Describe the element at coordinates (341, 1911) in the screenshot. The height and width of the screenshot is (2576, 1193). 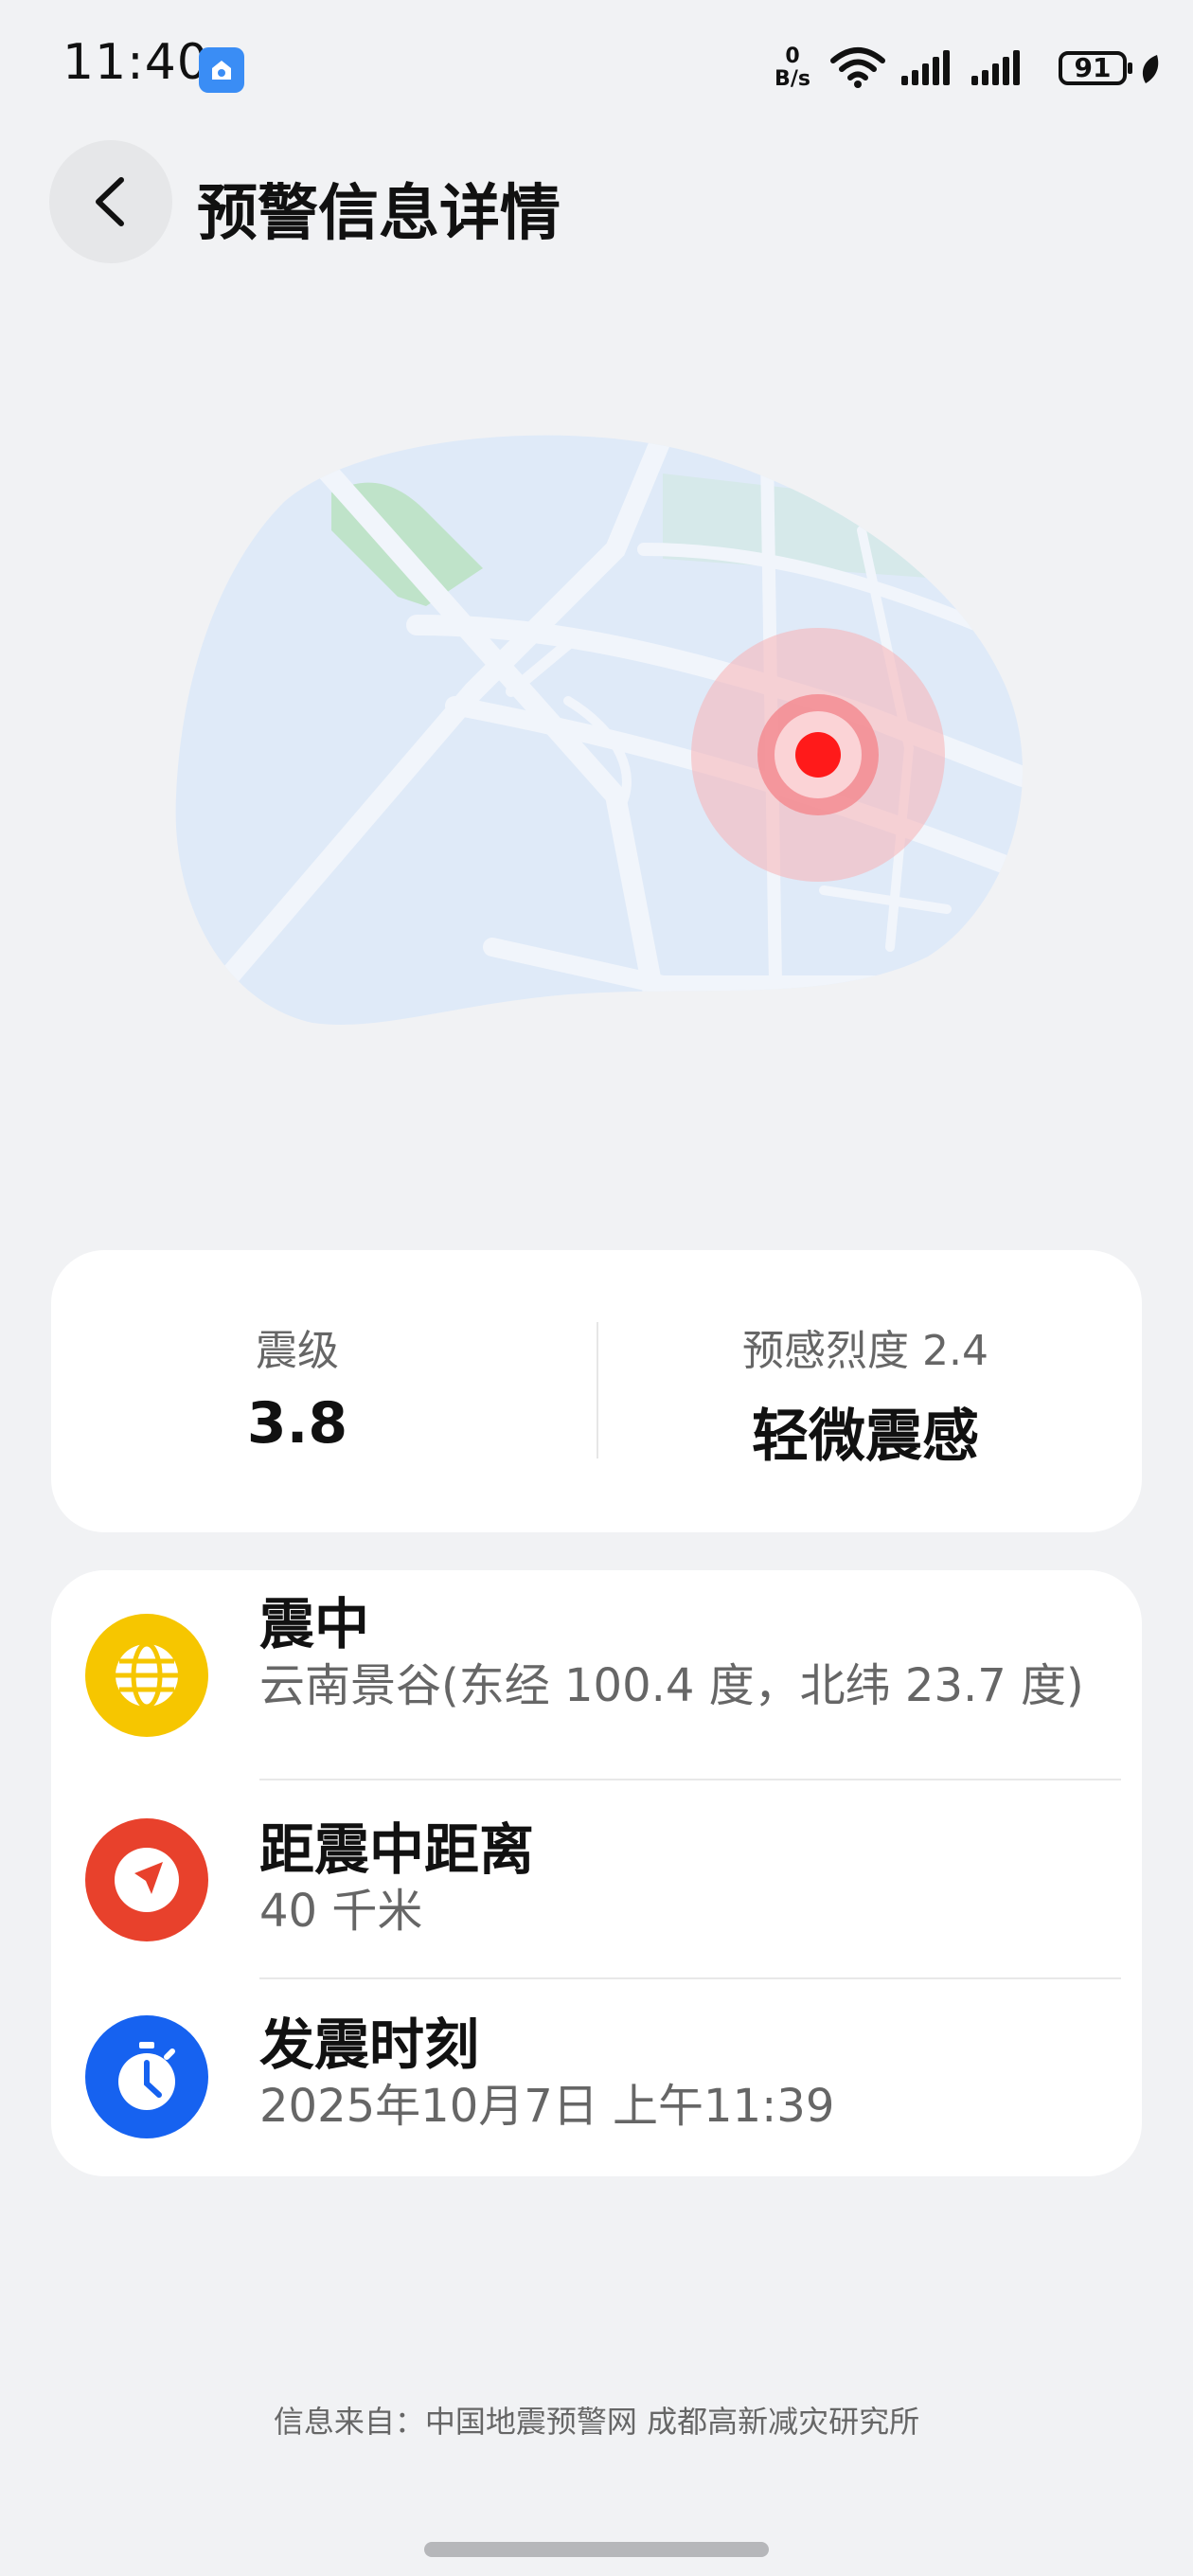
I see `distance-text: 40 千米` at that location.